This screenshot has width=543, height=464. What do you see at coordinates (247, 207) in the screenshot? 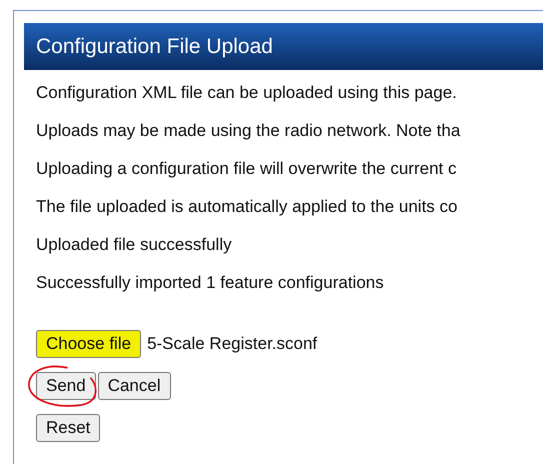
I see `message-text: The file uploaded is automatically applied to the units co` at bounding box center [247, 207].